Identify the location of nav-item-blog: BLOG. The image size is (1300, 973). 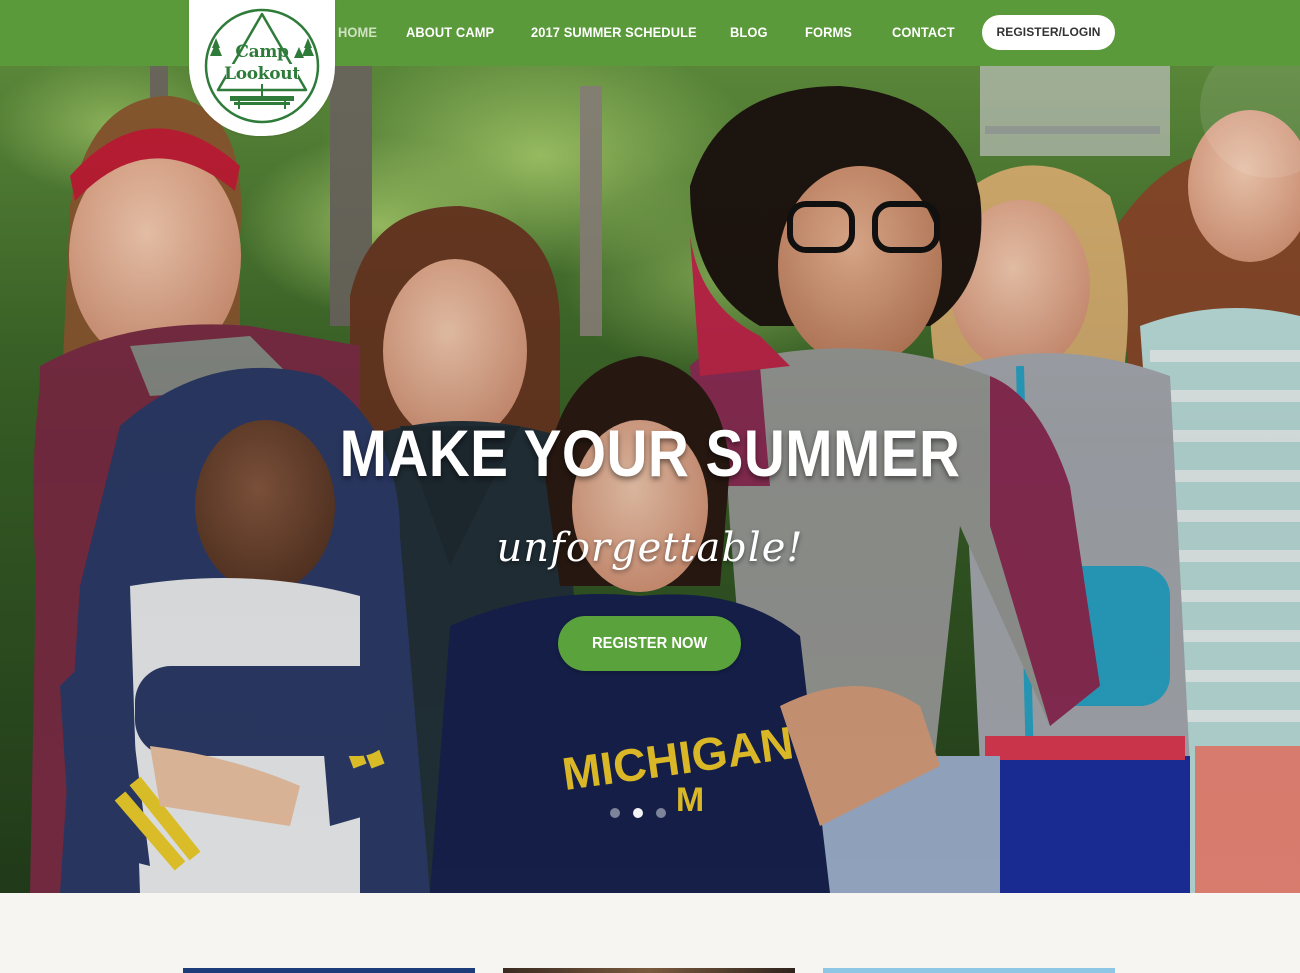
(749, 32).